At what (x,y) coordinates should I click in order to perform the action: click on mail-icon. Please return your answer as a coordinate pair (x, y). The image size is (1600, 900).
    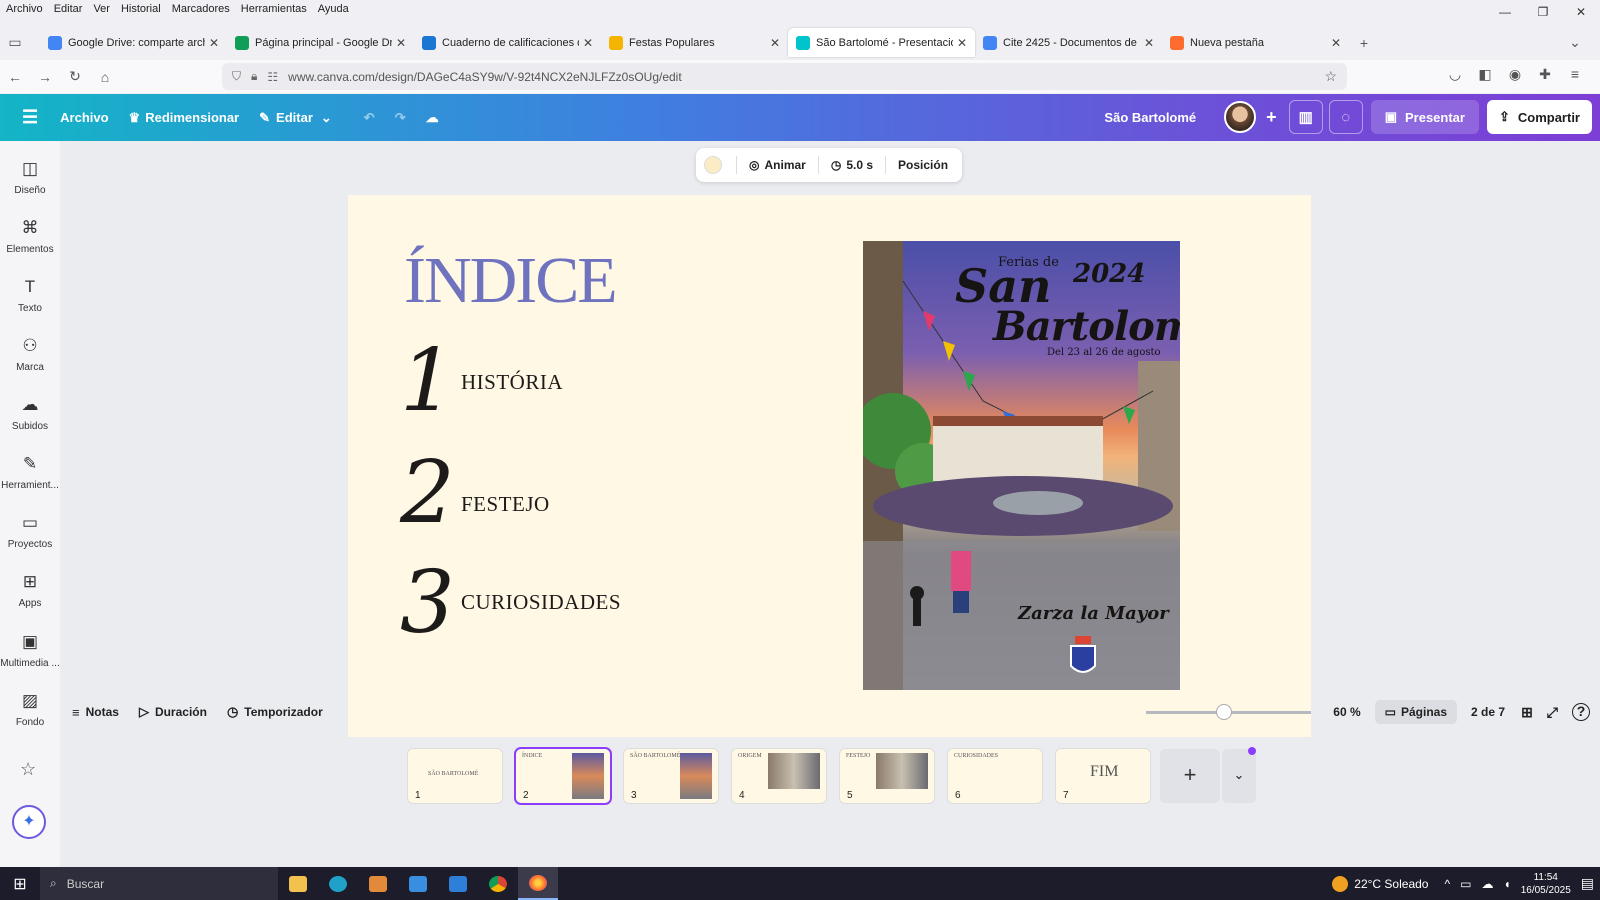
    Looking at the image, I should click on (458, 883).